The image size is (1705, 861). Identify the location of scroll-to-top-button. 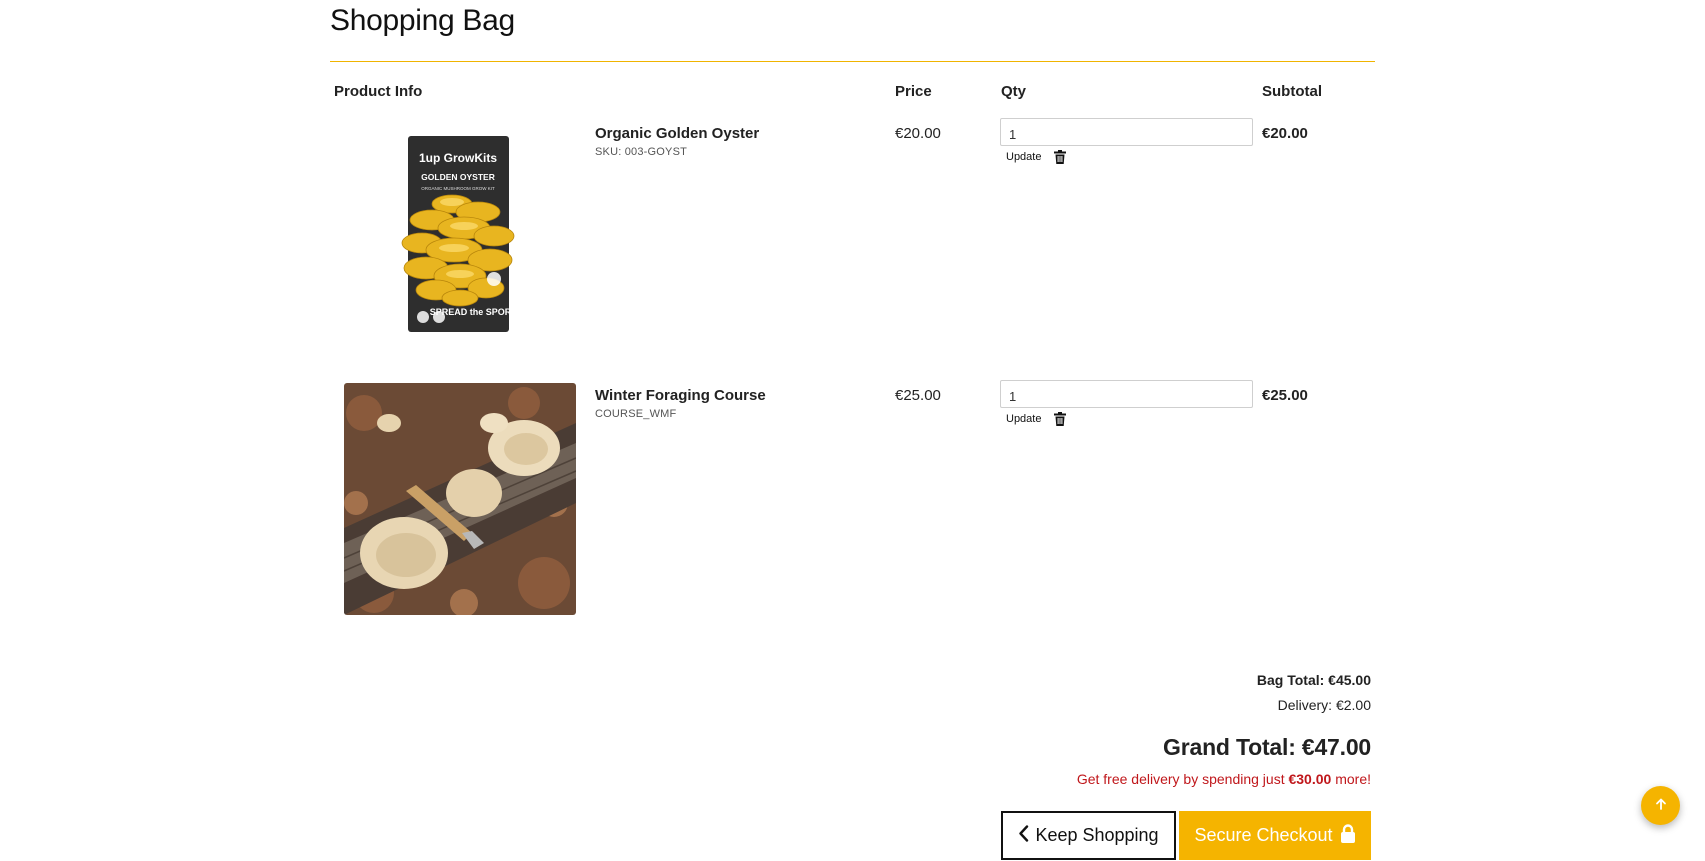
(1660, 805).